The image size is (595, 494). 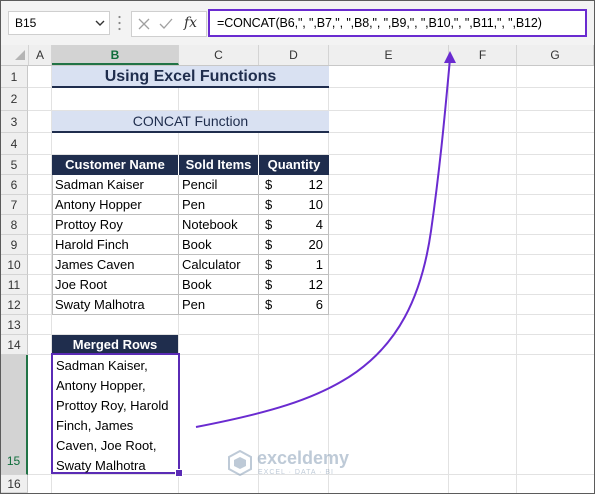 What do you see at coordinates (40, 55) in the screenshot?
I see `column-header-a: A` at bounding box center [40, 55].